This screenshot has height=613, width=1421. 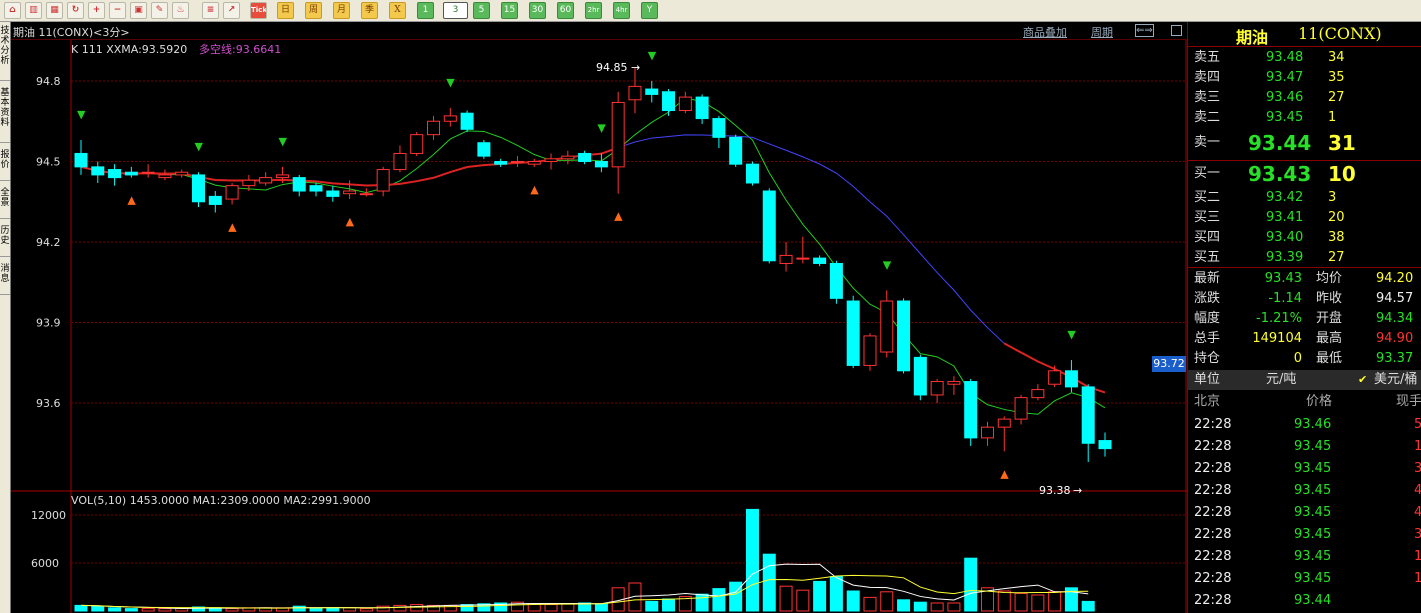 I want to click on period-button-10: 60, so click(x=565, y=10).